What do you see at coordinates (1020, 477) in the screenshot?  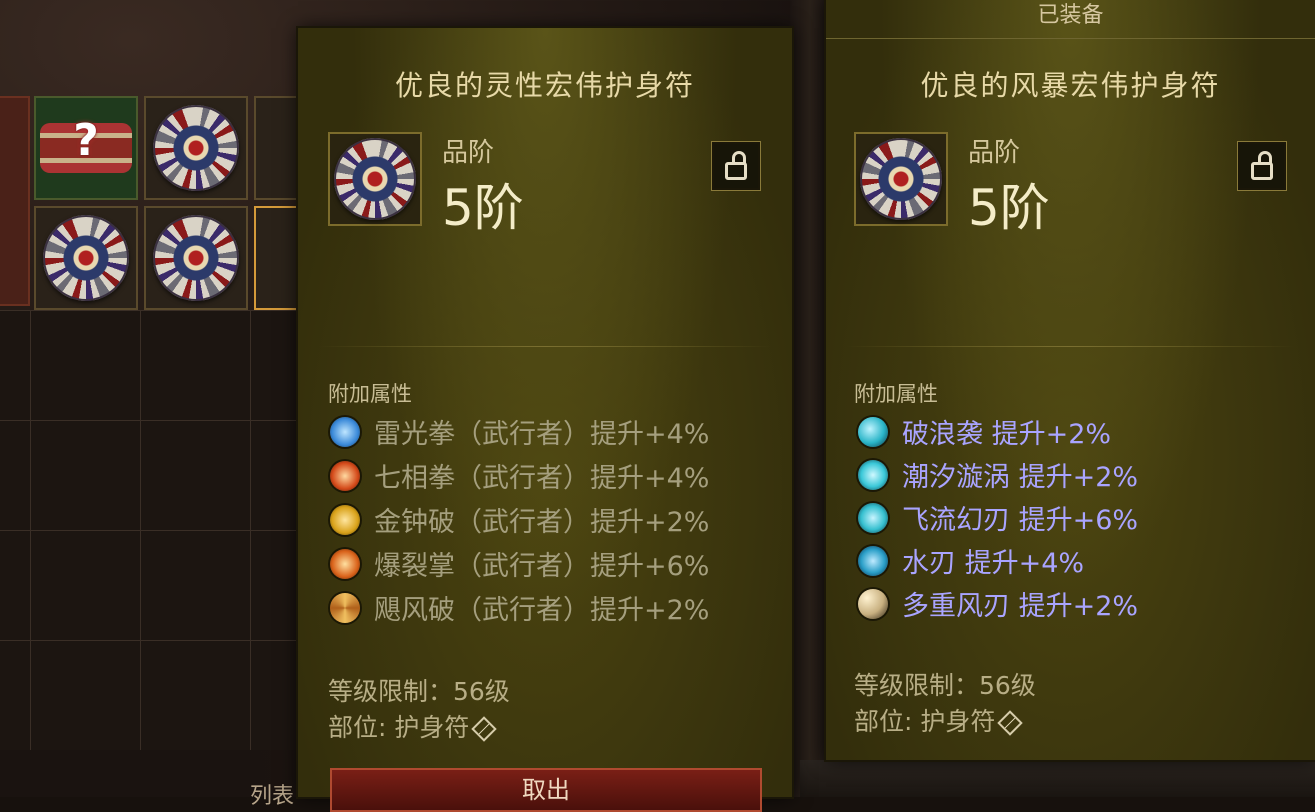 I see `affix-text: 潮汐漩涡 提升+2%` at bounding box center [1020, 477].